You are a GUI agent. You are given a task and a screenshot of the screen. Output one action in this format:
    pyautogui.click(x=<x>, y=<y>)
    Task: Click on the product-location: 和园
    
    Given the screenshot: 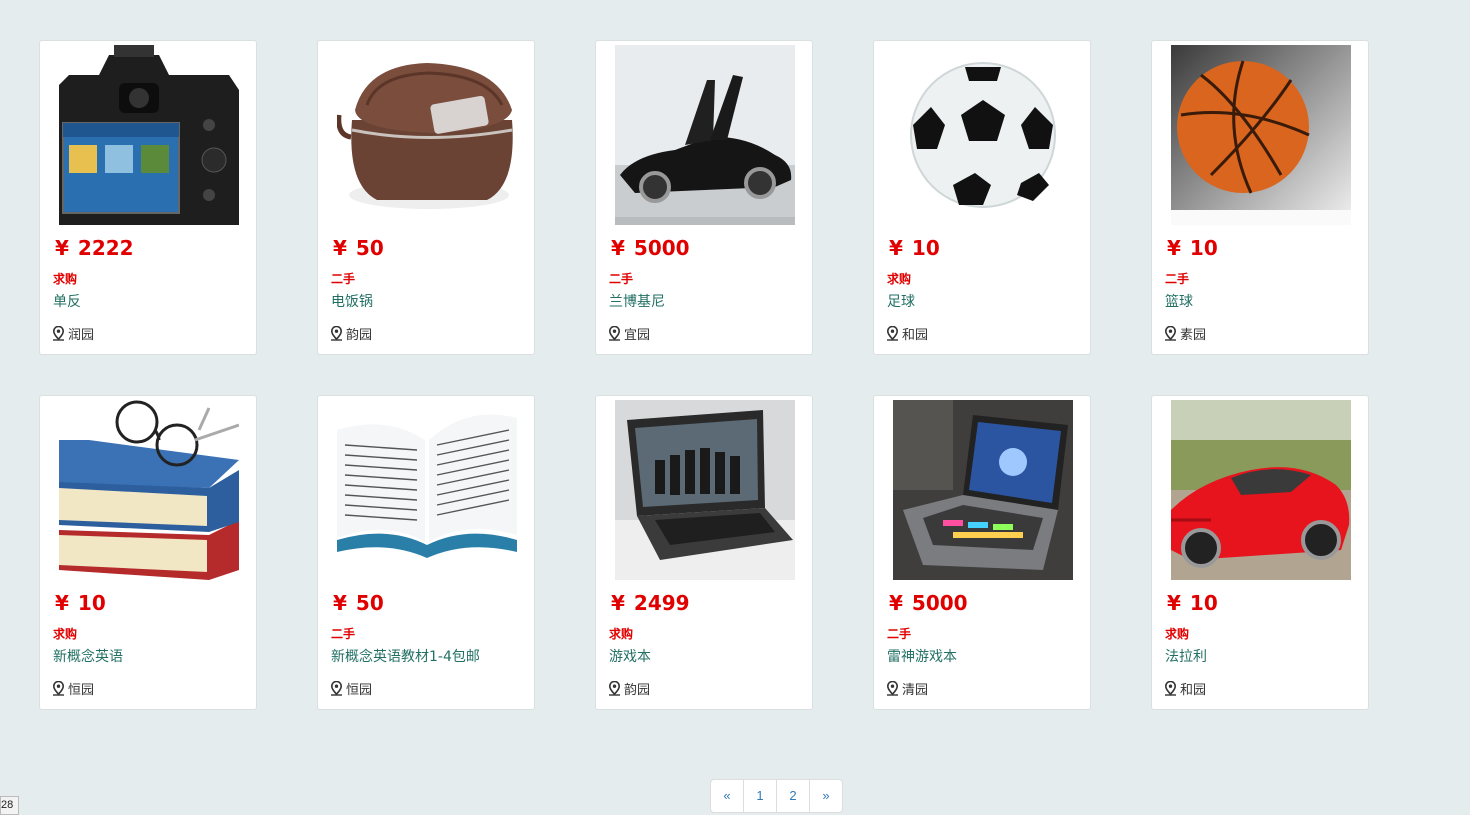 What is the action you would take?
    pyautogui.click(x=907, y=333)
    